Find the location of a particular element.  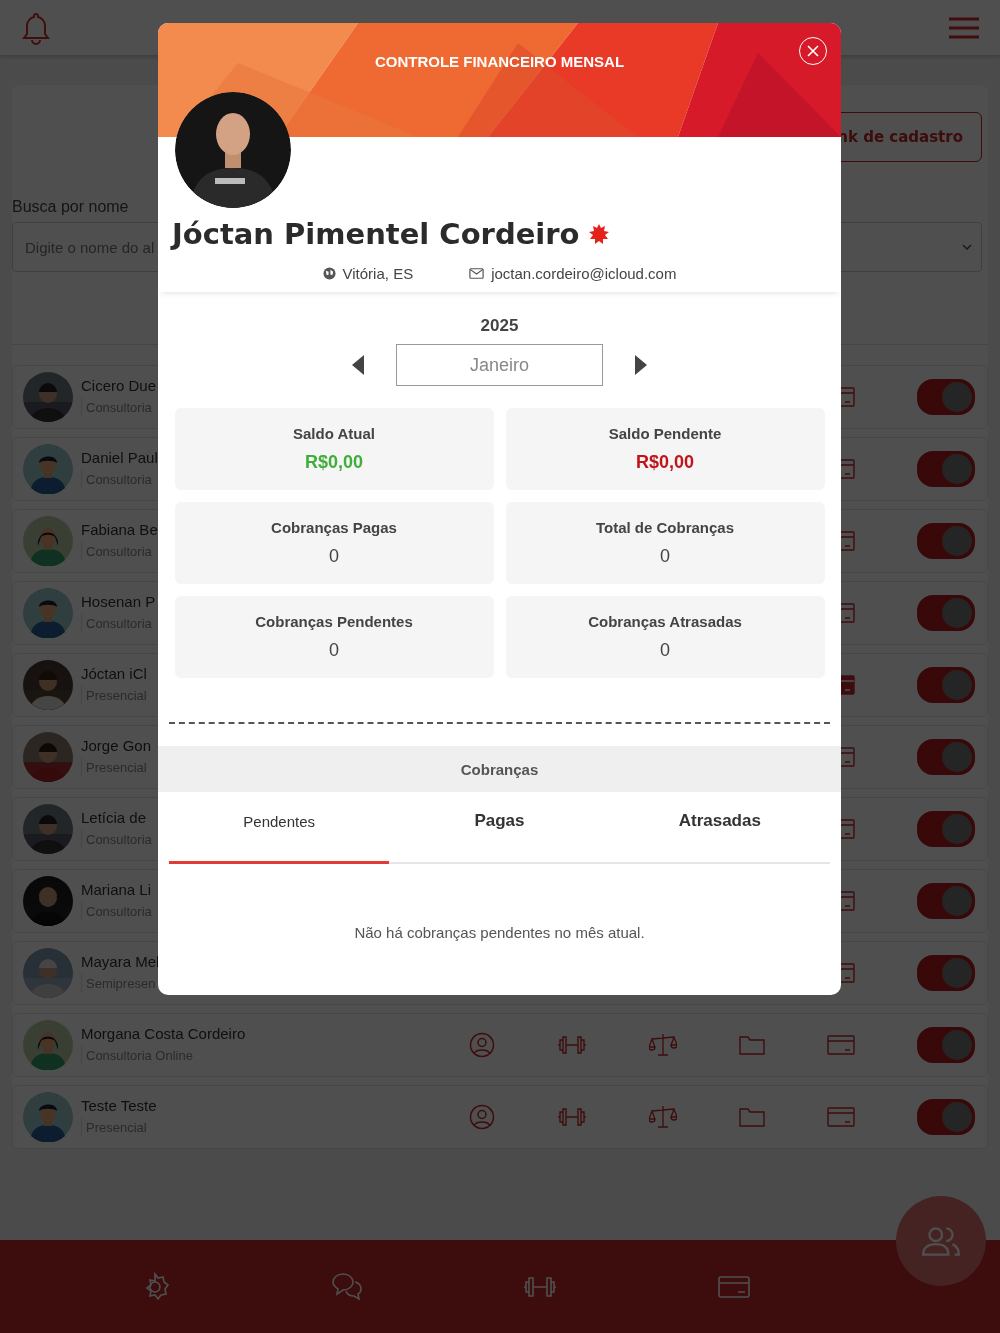

stat-label: Saldo Pendente is located at coordinates (665, 433).